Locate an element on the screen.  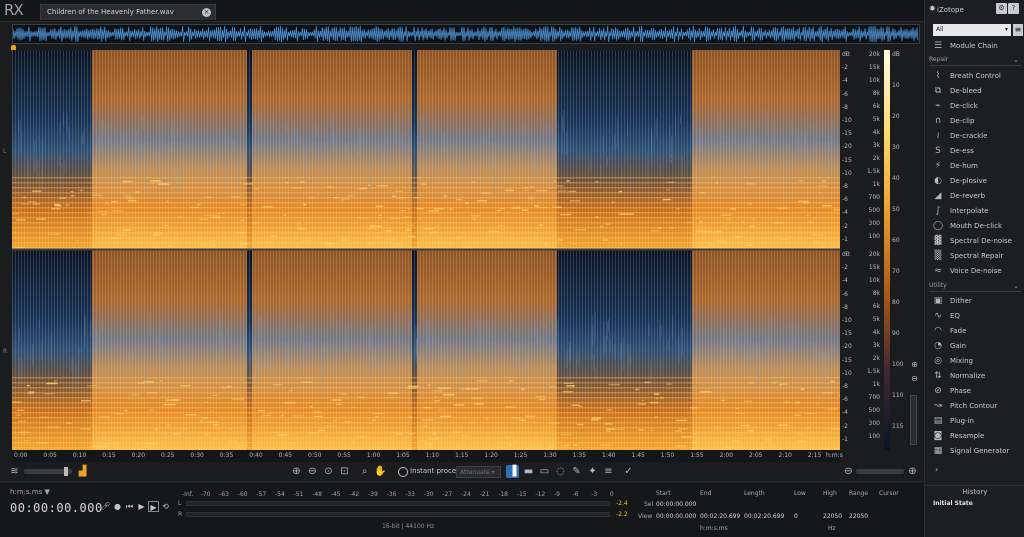
time-tick-label: 2:10 is located at coordinates (785, 455).